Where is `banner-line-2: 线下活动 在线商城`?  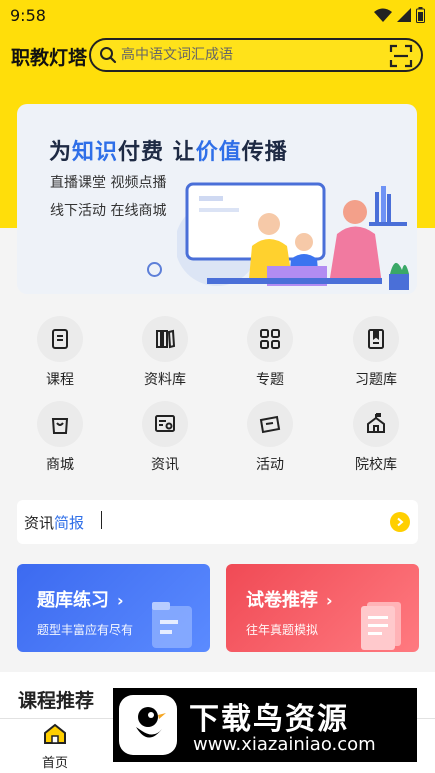 banner-line-2: 线下活动 在线商城 is located at coordinates (108, 211).